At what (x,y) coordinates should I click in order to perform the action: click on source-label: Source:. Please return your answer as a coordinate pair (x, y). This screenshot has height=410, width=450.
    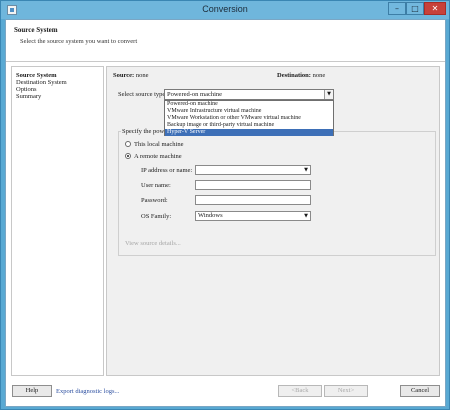
    Looking at the image, I should click on (124, 75).